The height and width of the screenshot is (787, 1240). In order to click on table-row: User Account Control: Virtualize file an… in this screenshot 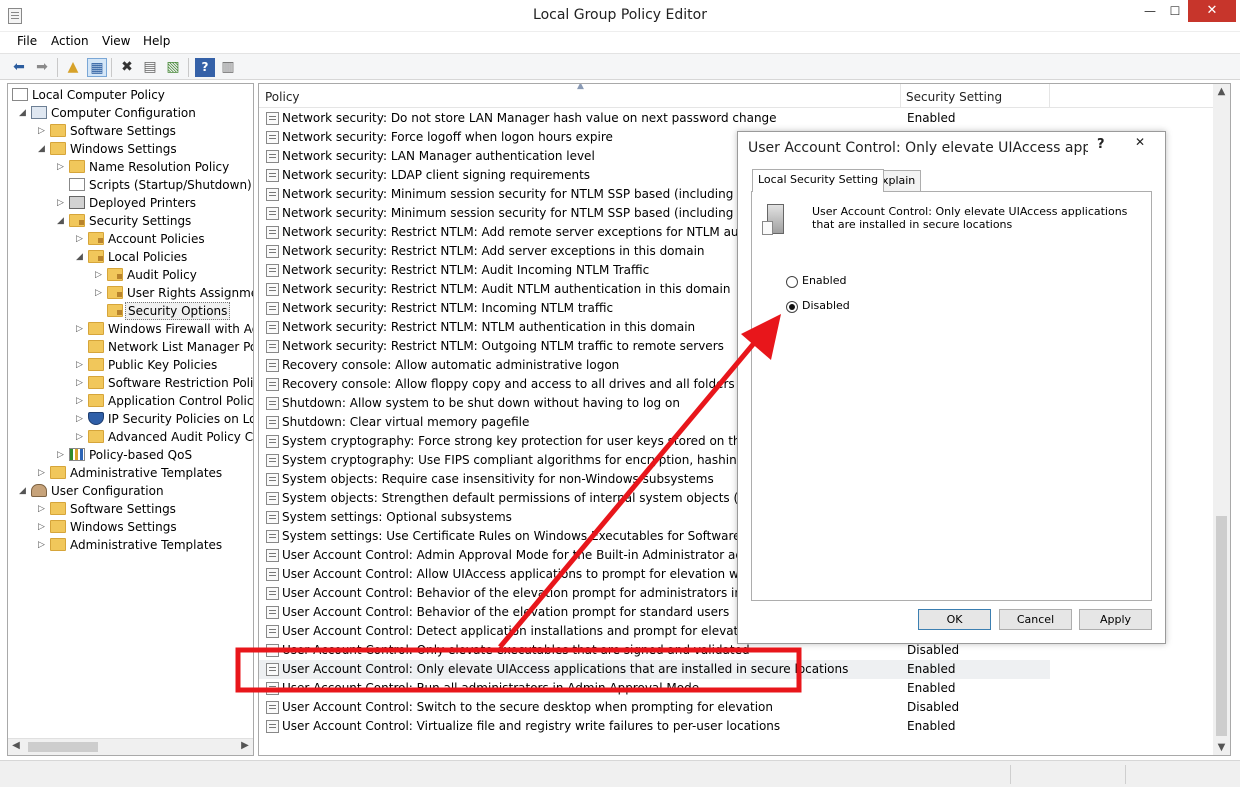, I will do `click(736, 726)`.